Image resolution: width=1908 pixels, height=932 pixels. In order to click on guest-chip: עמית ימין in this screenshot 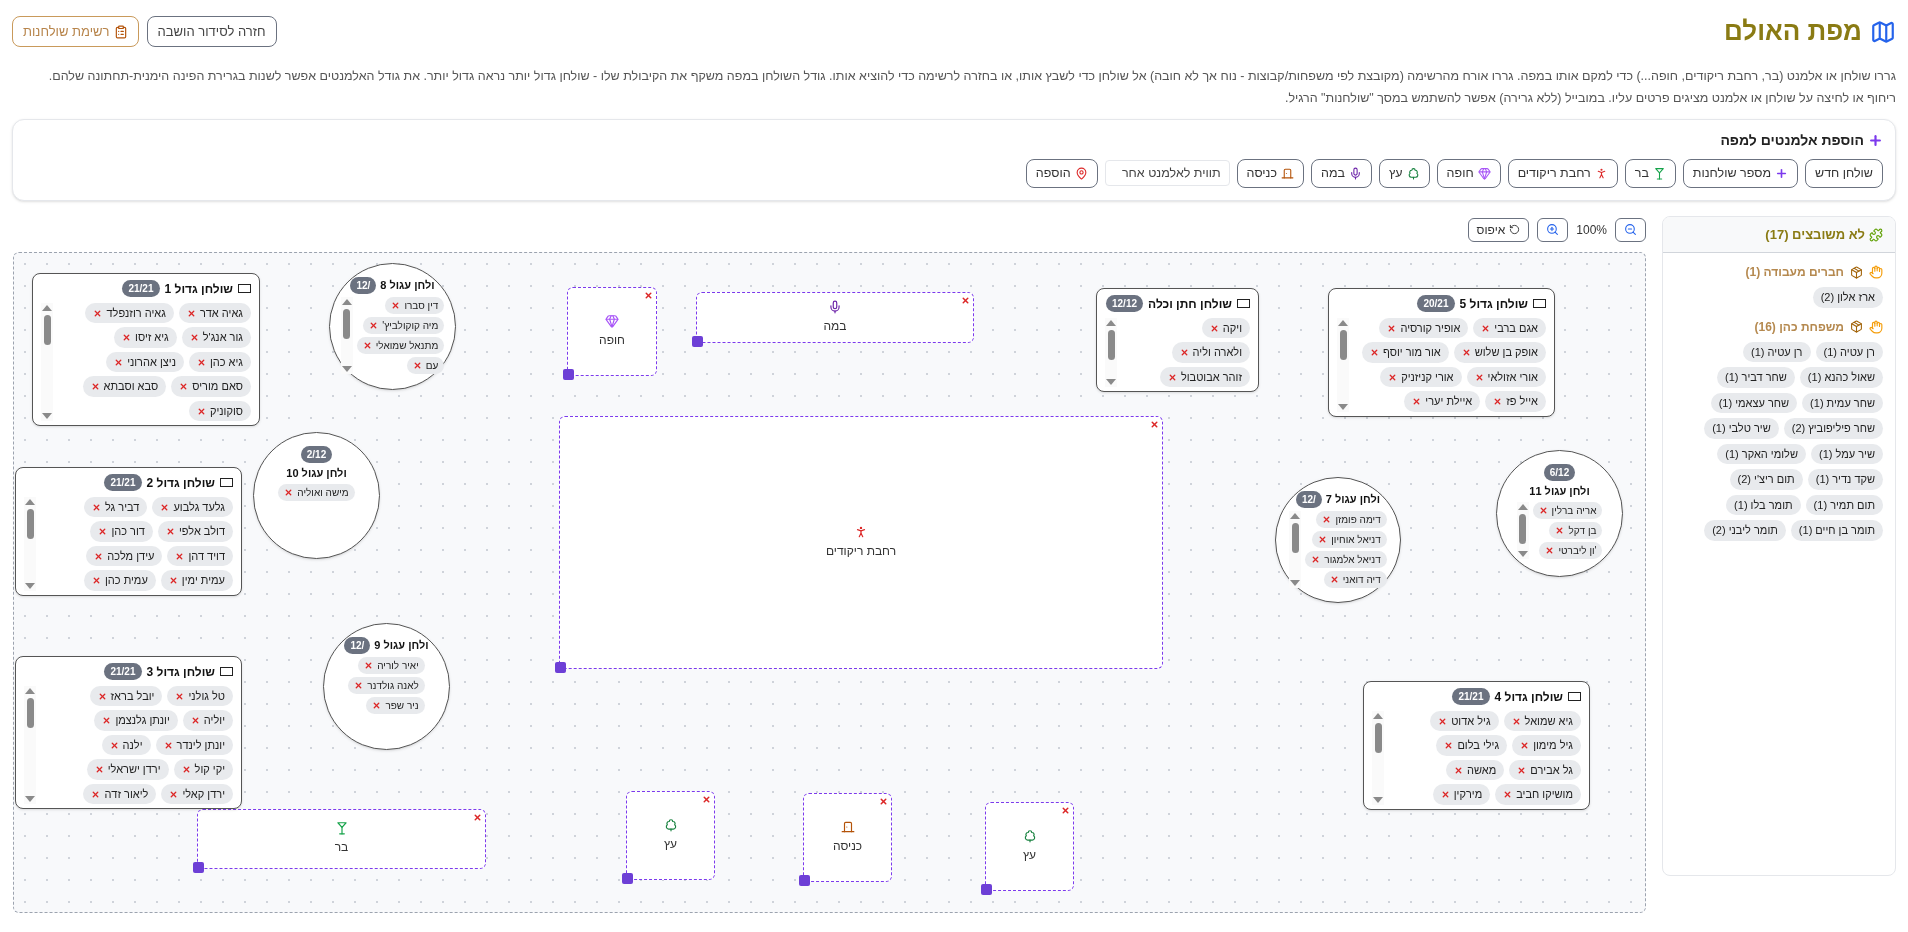, I will do `click(196, 580)`.